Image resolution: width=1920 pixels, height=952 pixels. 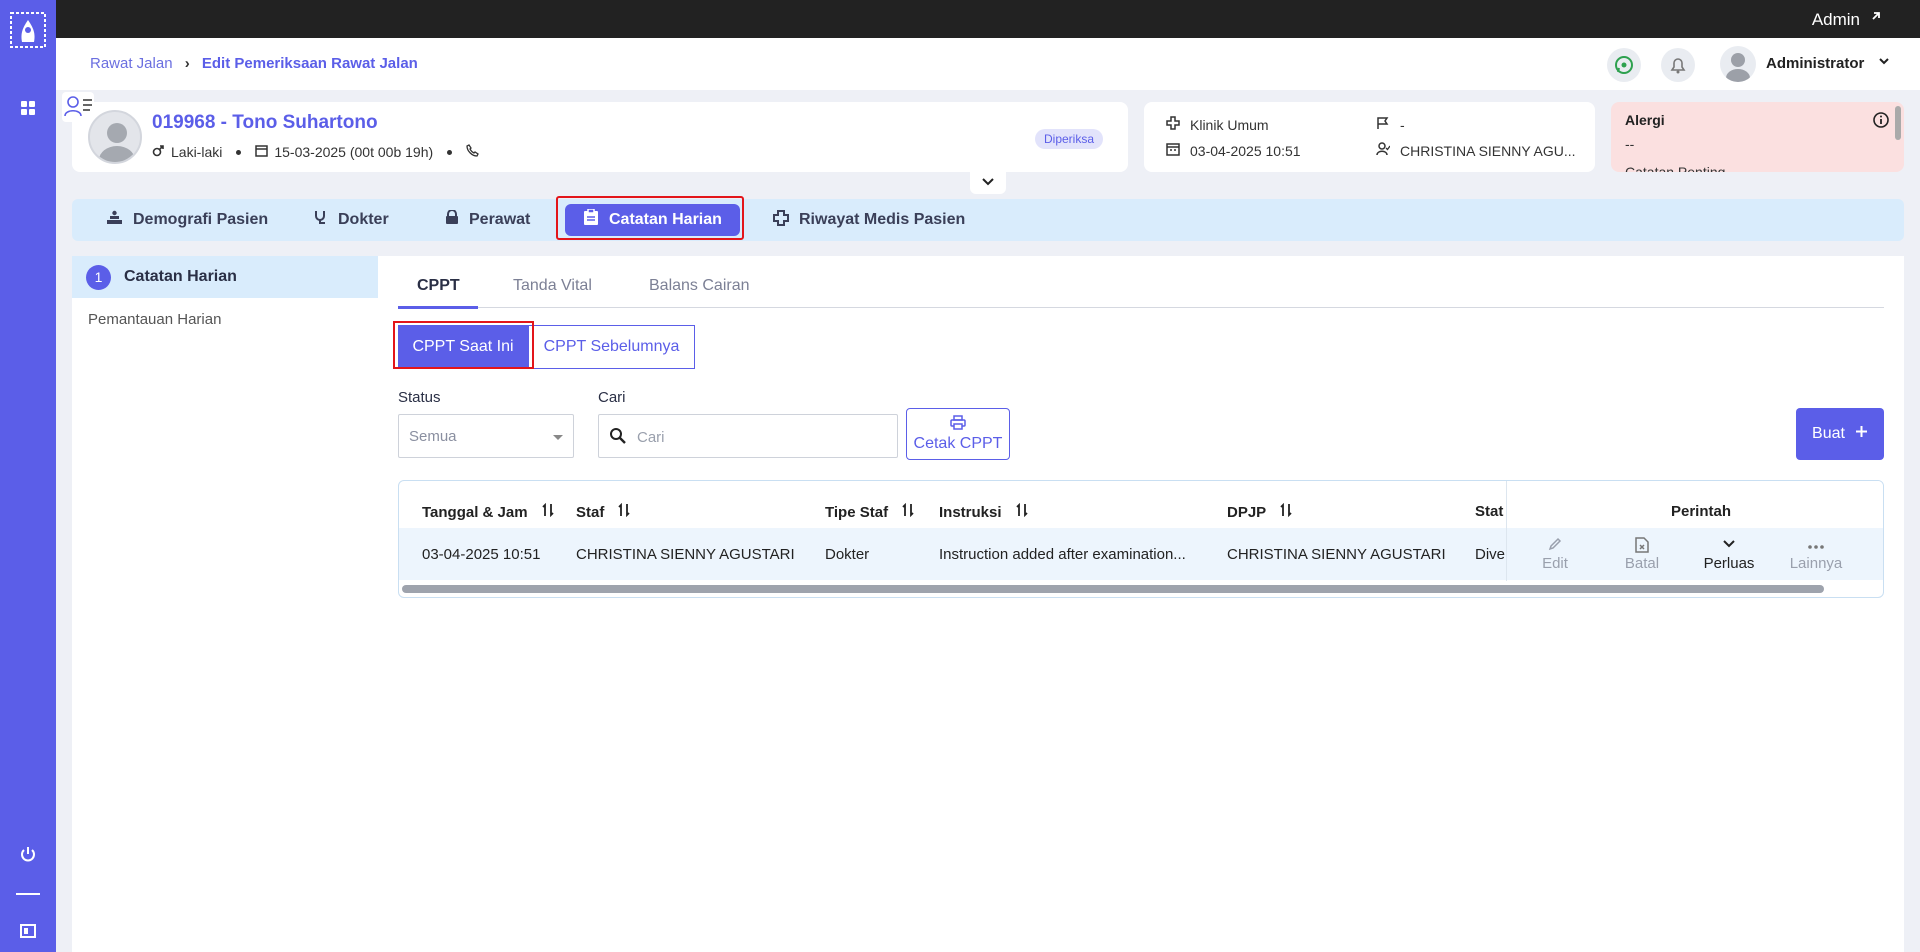 What do you see at coordinates (354, 152) in the screenshot?
I see `patient-birth: 15-03-2025 (00t 00b 19h)` at bounding box center [354, 152].